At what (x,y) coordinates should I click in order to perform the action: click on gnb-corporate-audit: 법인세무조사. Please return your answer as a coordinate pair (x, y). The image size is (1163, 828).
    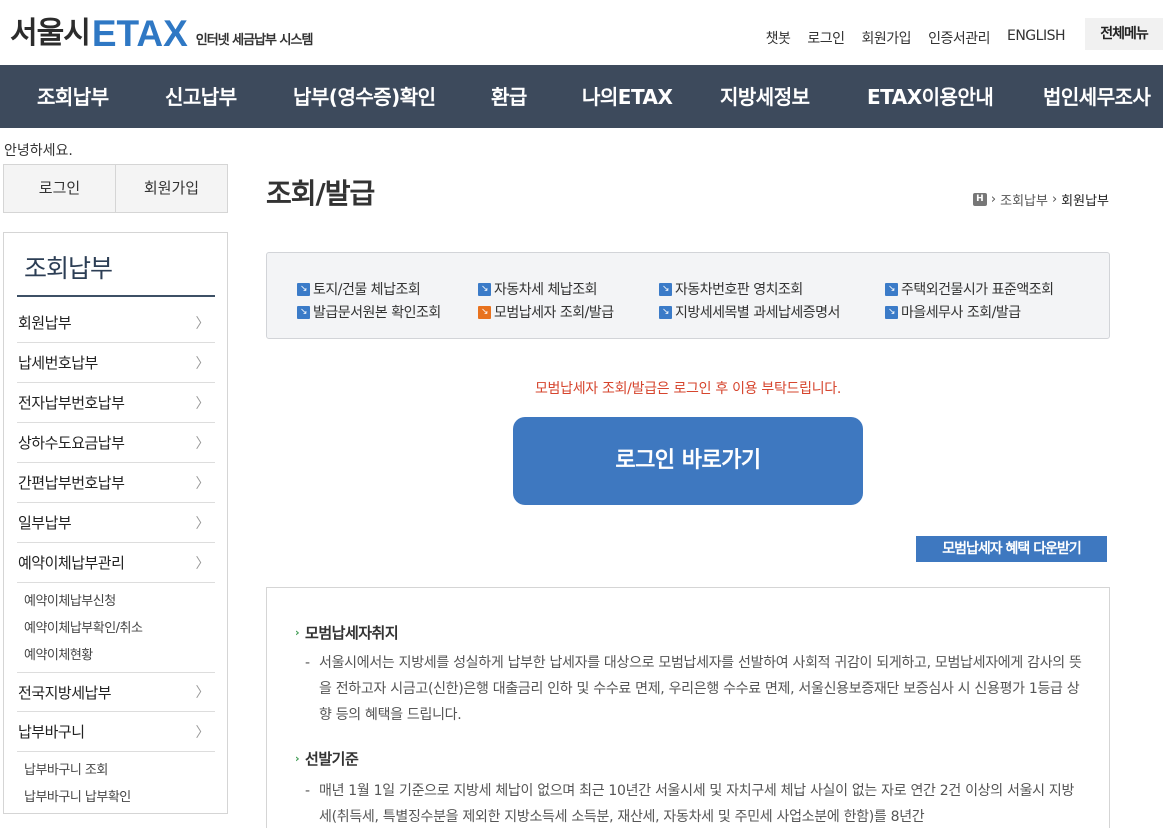
    Looking at the image, I should click on (1097, 95).